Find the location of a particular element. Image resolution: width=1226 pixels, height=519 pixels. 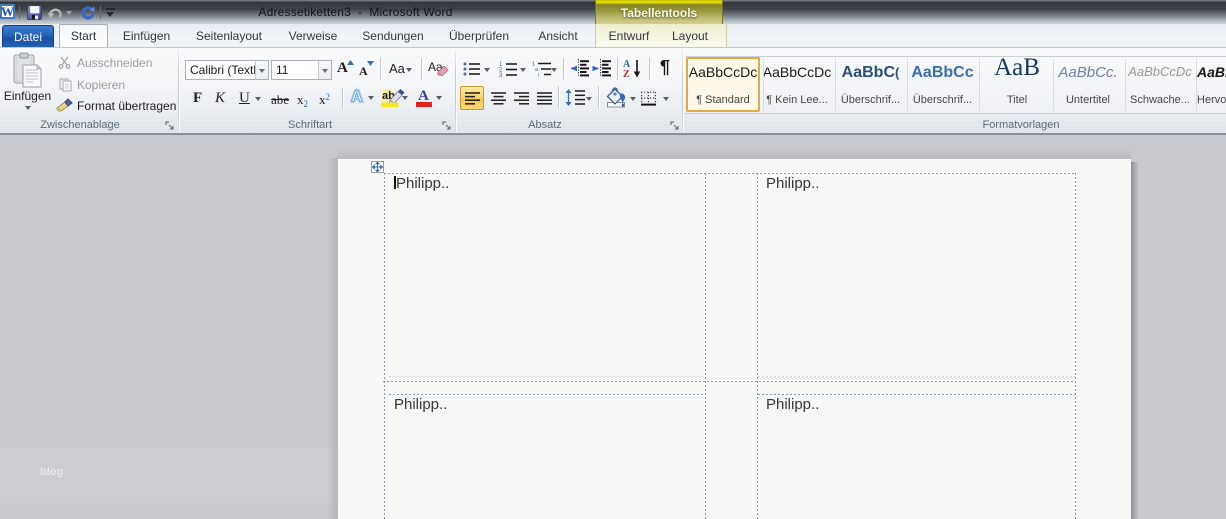

svg-text: A is located at coordinates (357, 97).